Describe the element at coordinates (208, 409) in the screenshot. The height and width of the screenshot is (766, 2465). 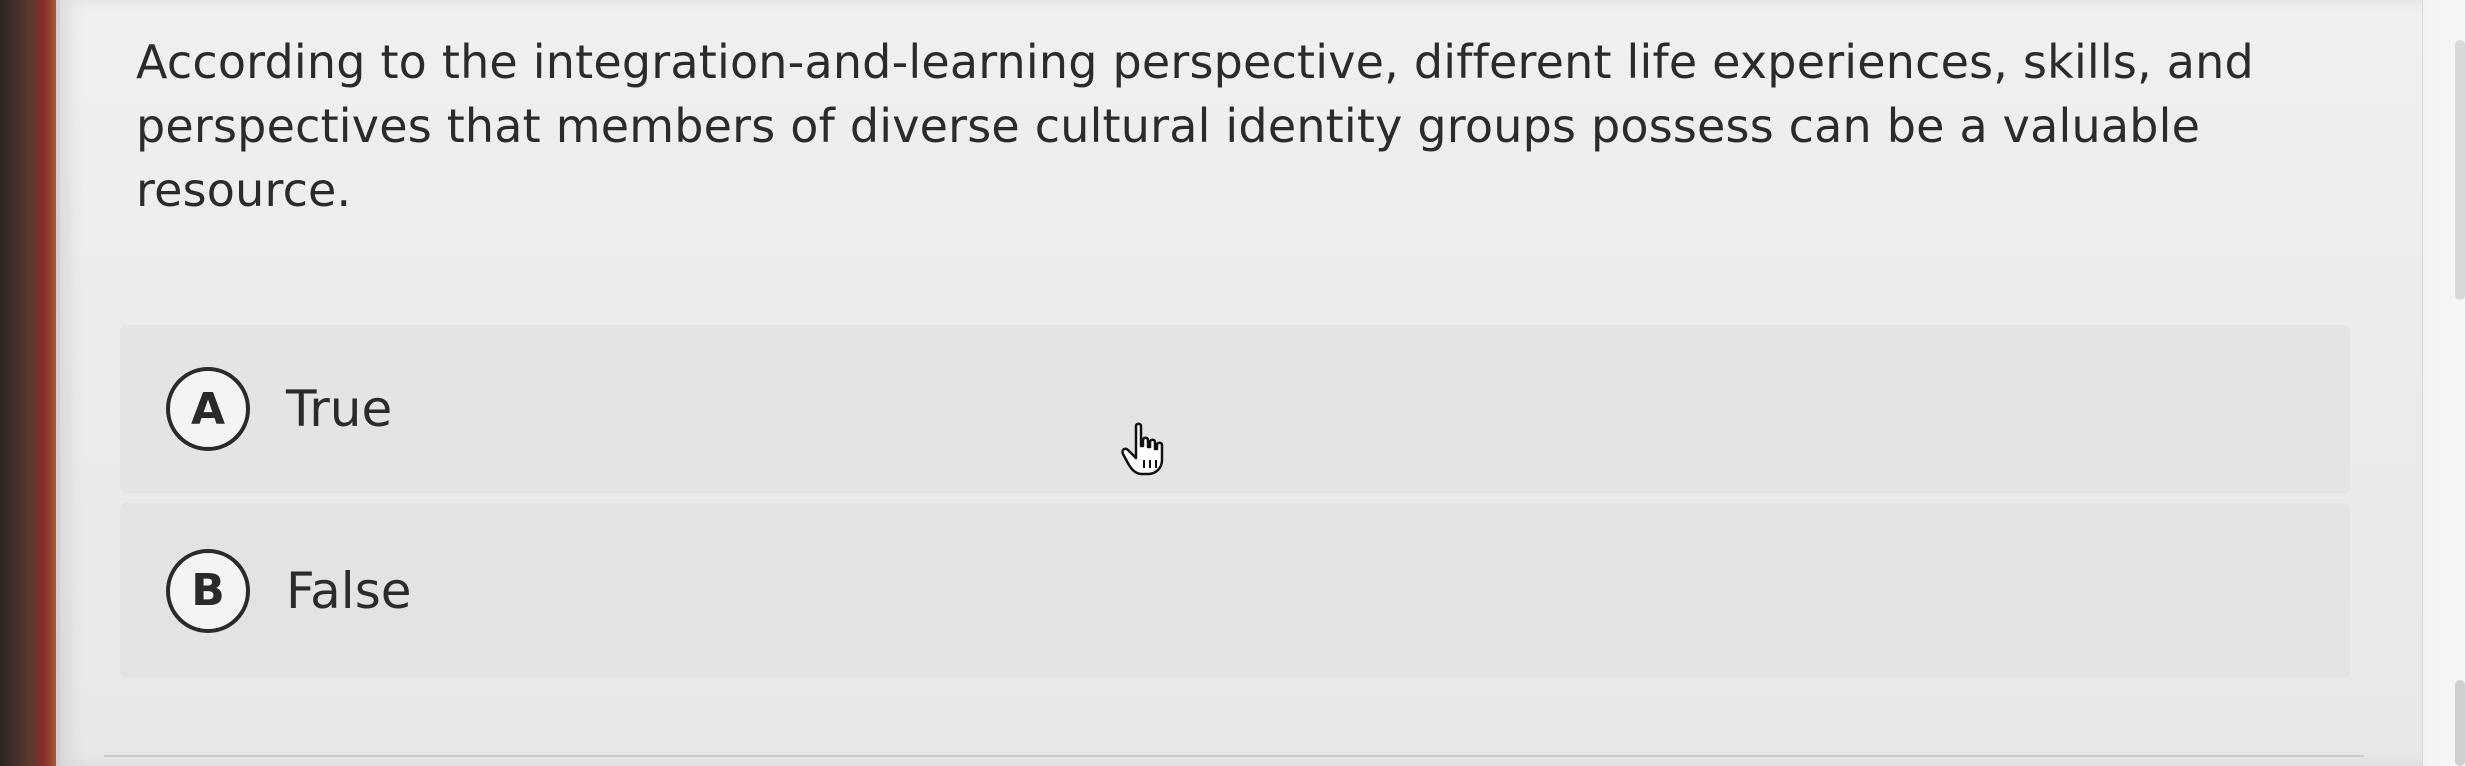
I see `option-a-letter-badge: A` at that location.